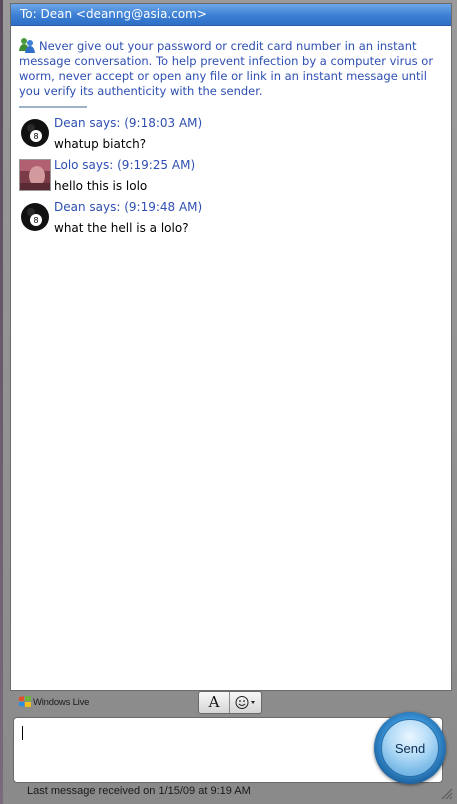 Image resolution: width=457 pixels, height=804 pixels. I want to click on msn-buddy-icon, so click(27, 45).